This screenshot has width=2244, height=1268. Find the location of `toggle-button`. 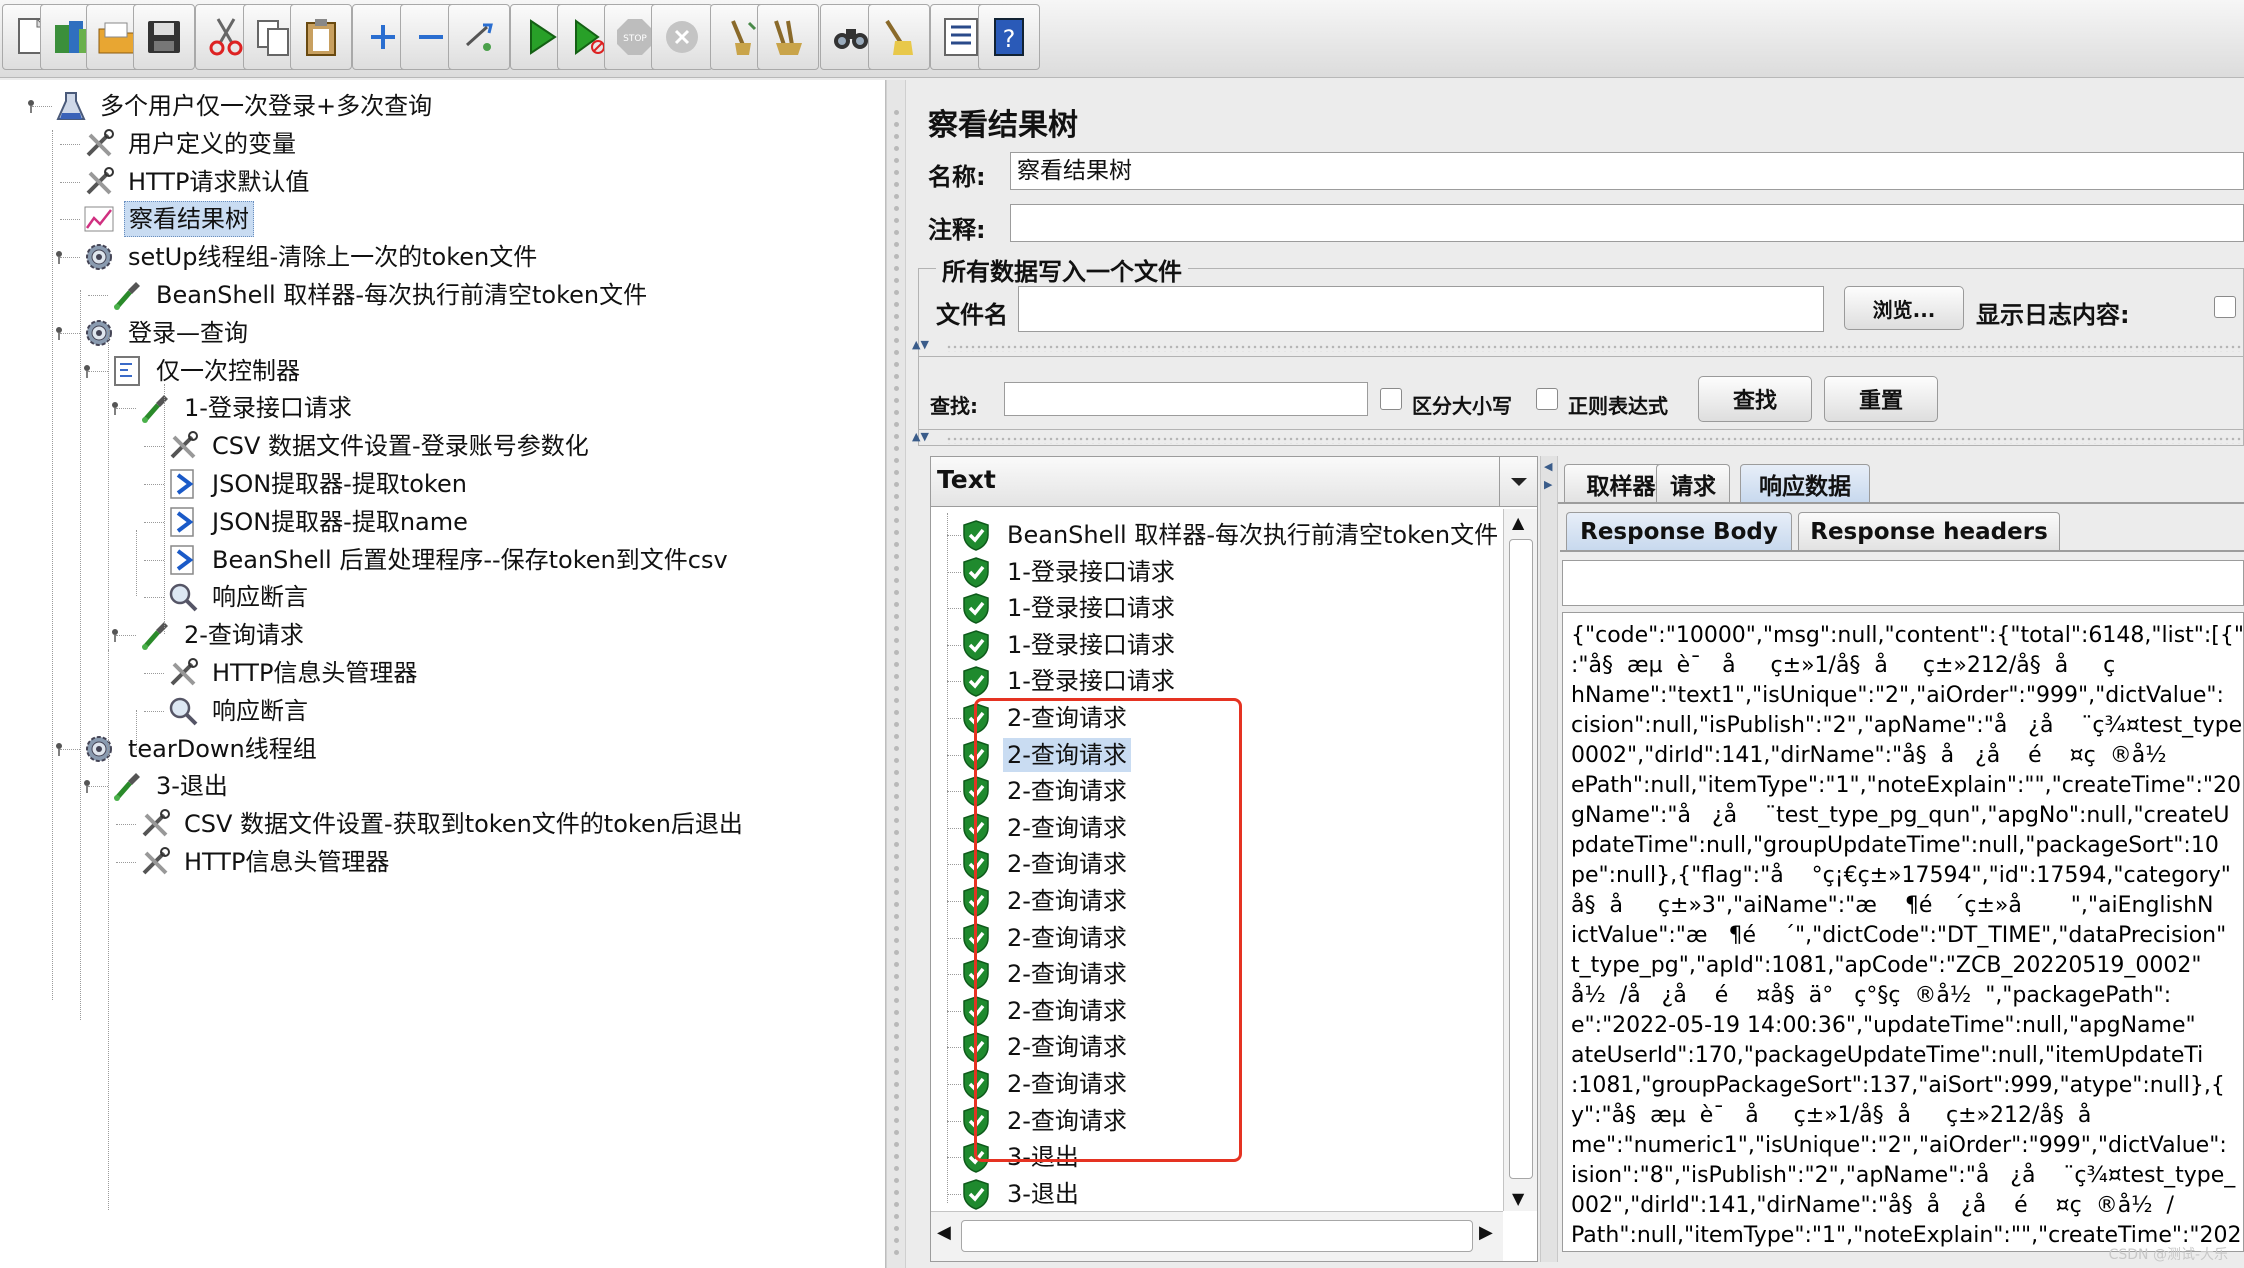

toggle-button is located at coordinates (479, 37).